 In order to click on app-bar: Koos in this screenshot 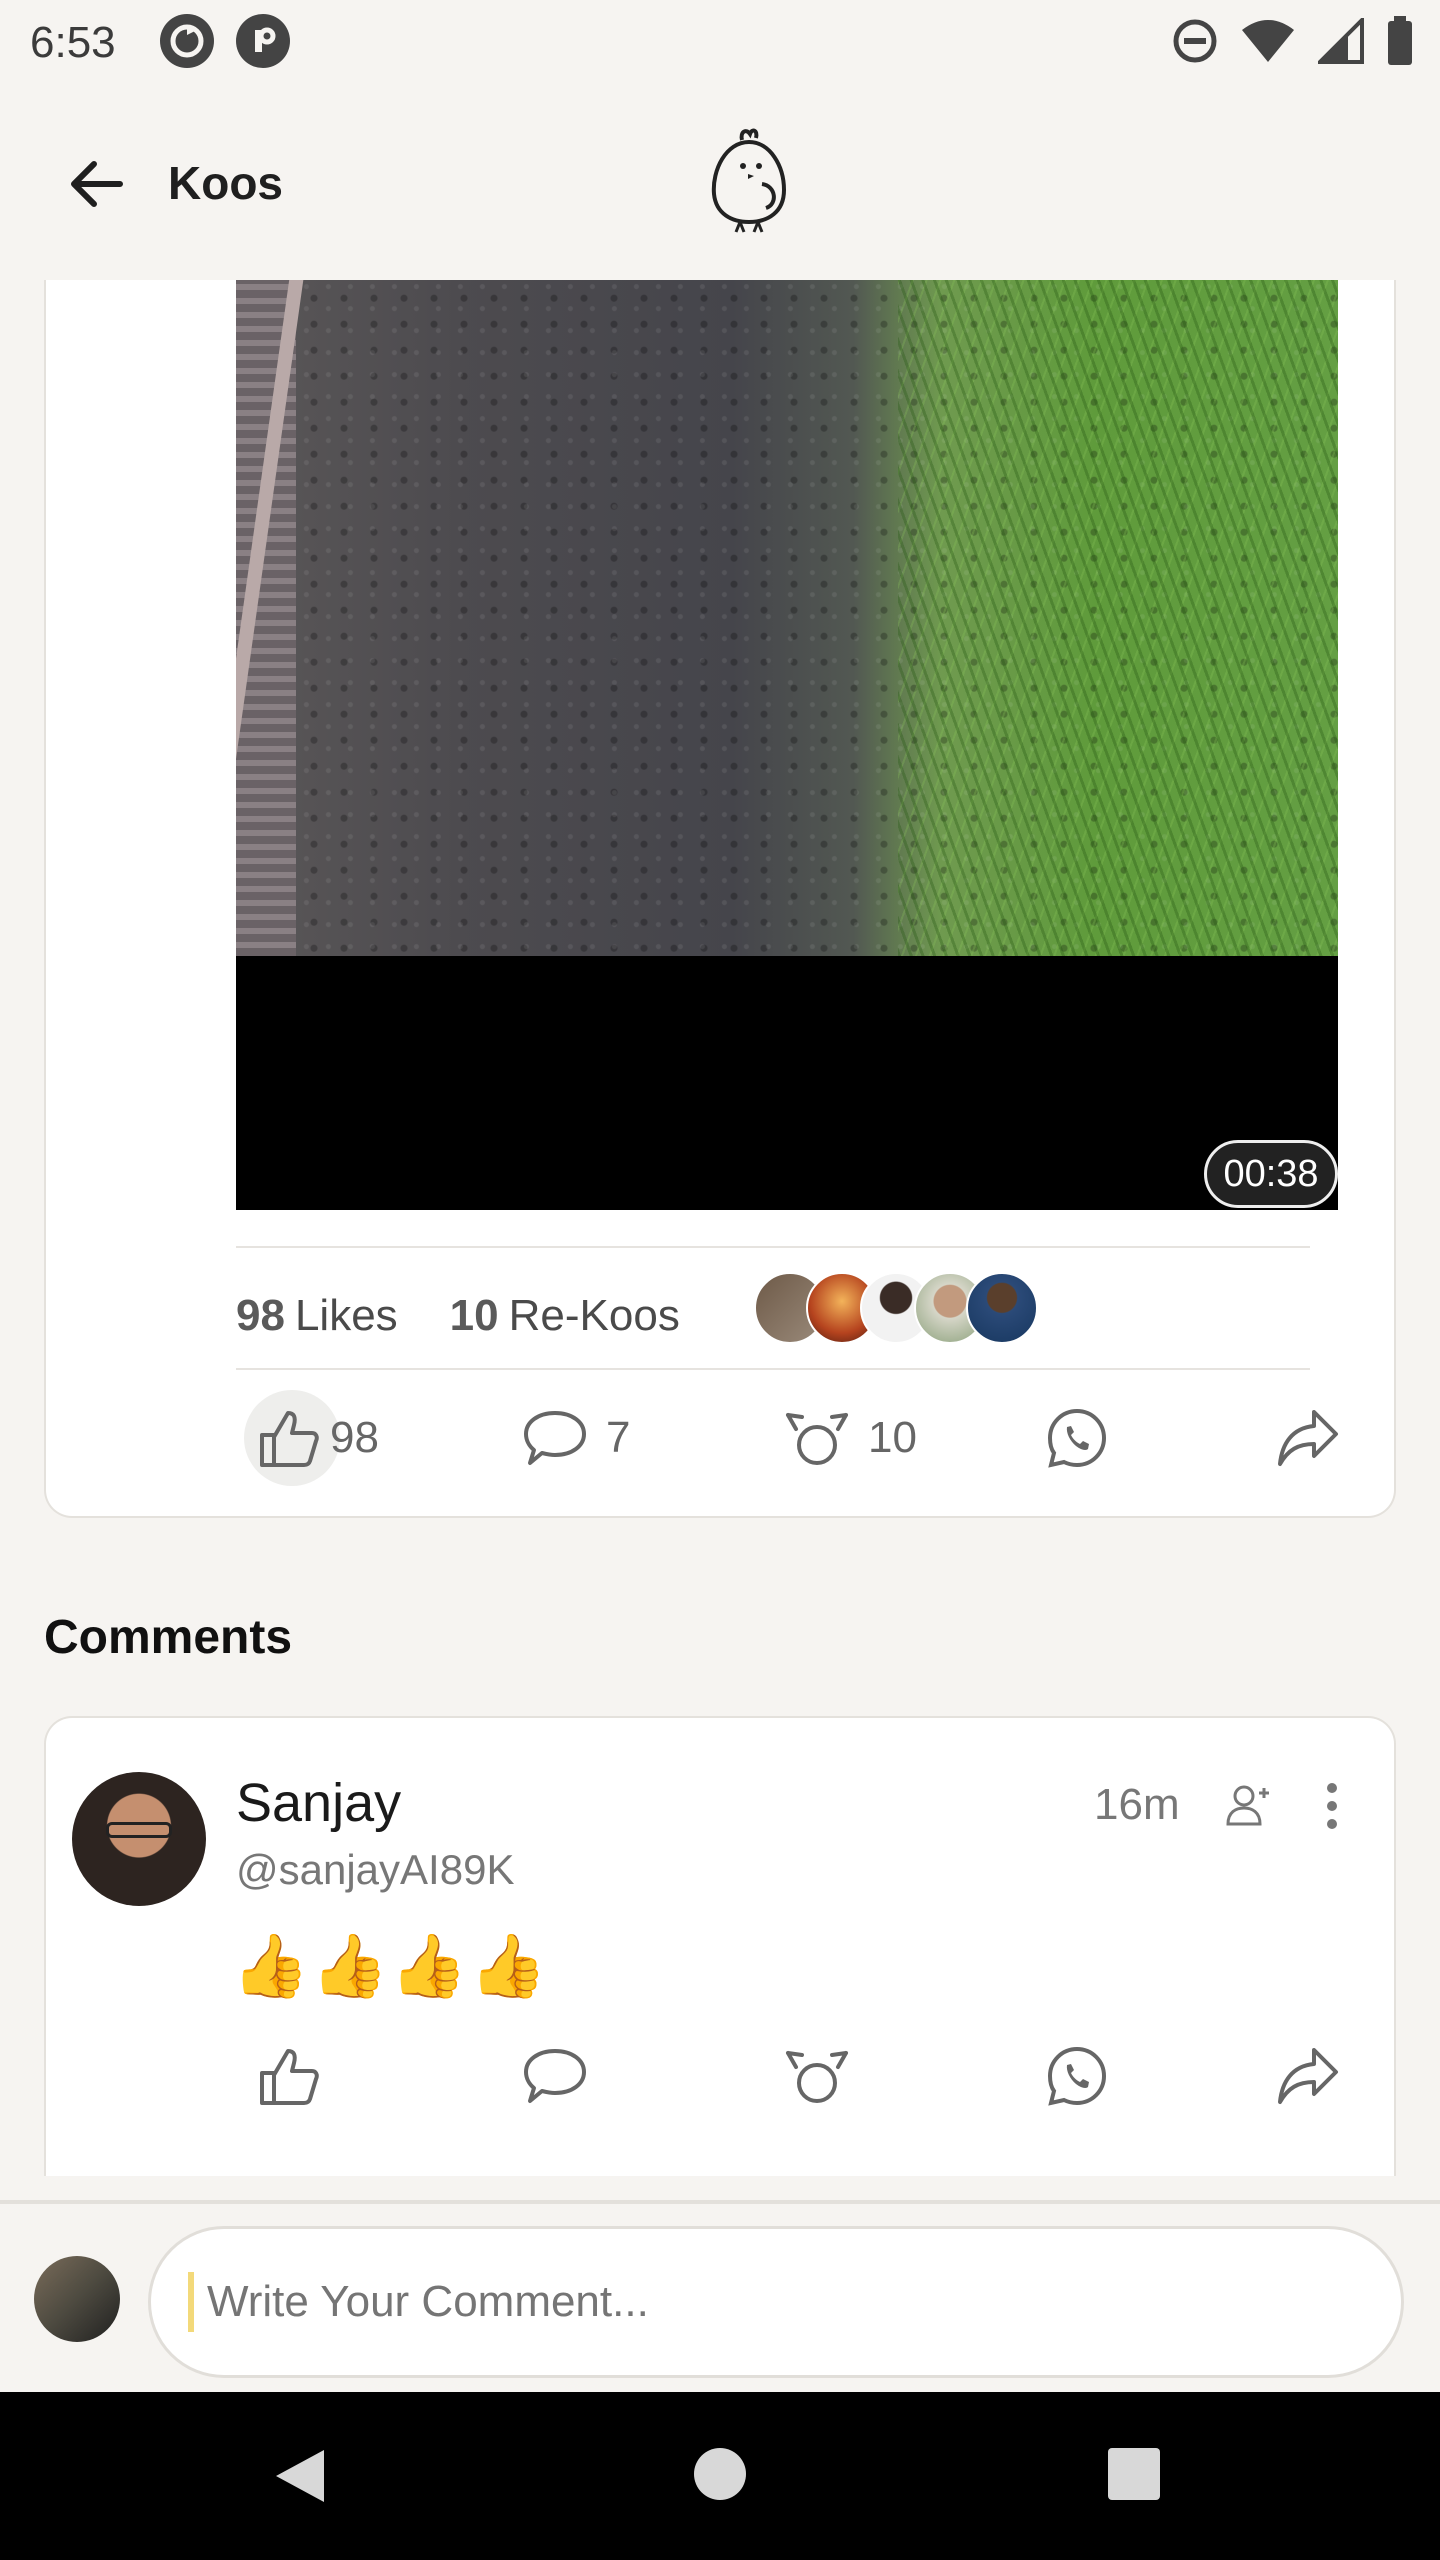, I will do `click(720, 182)`.